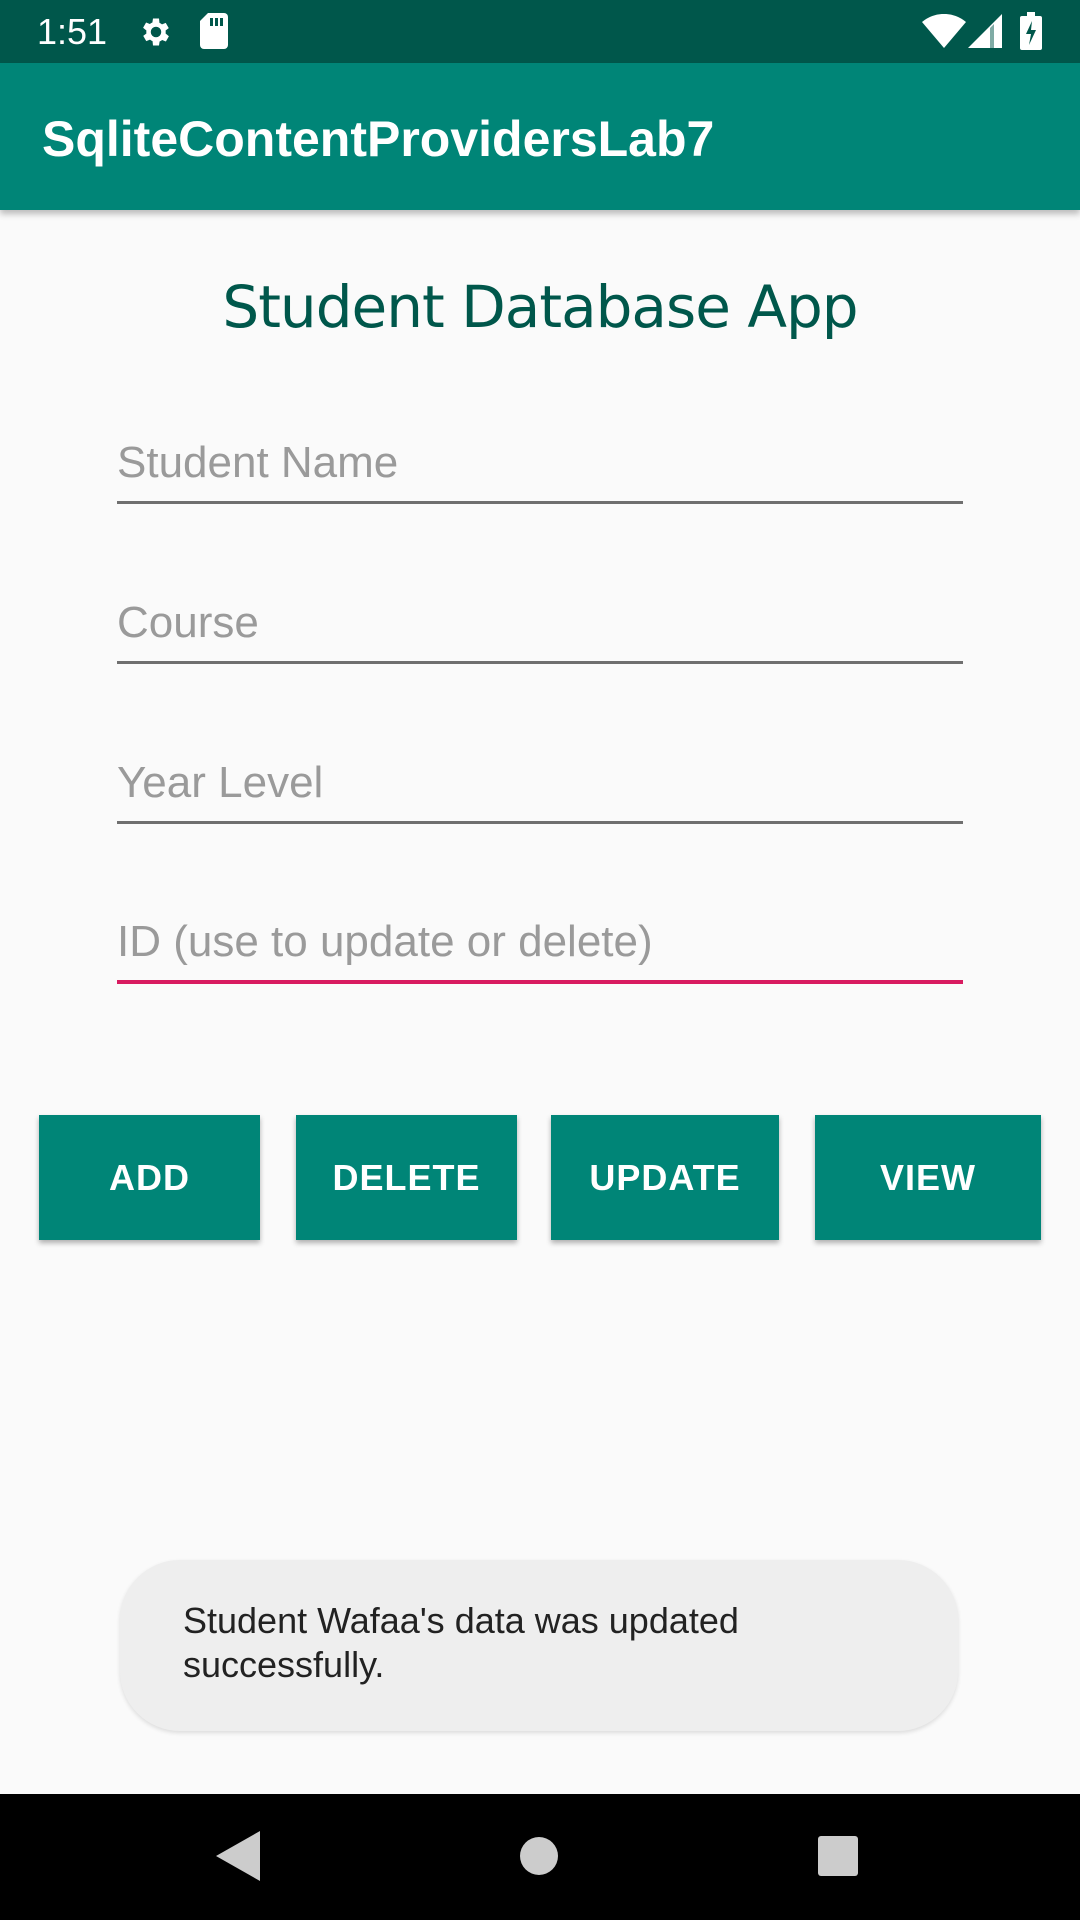 The image size is (1080, 1920). I want to click on recents-icon, so click(838, 1856).